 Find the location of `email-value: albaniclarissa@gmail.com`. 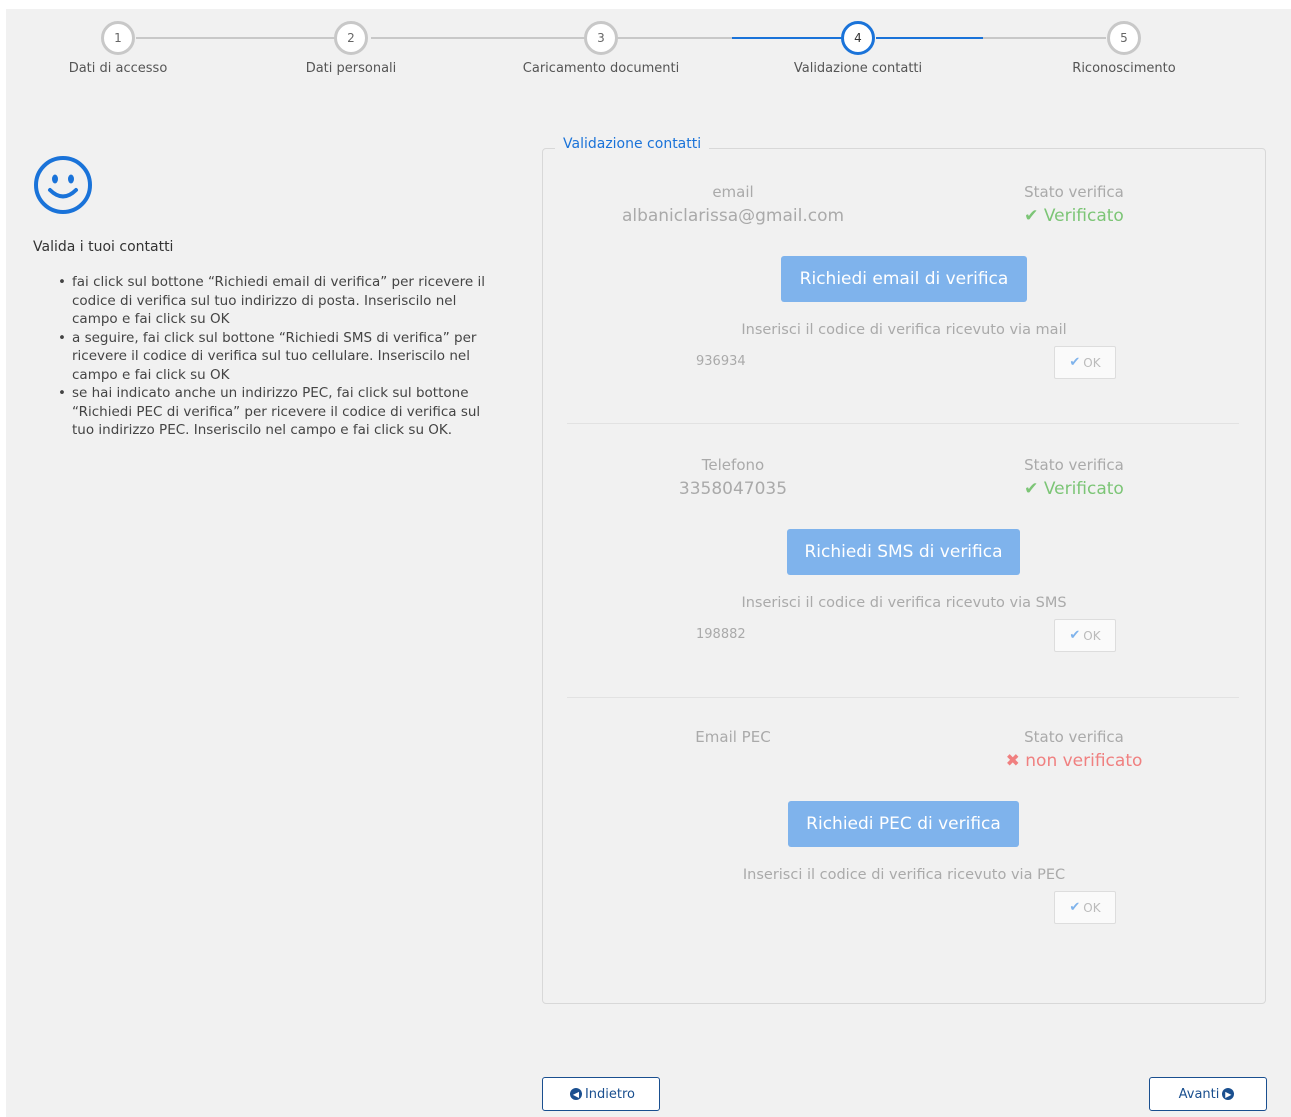

email-value: albaniclarissa@gmail.com is located at coordinates (733, 216).